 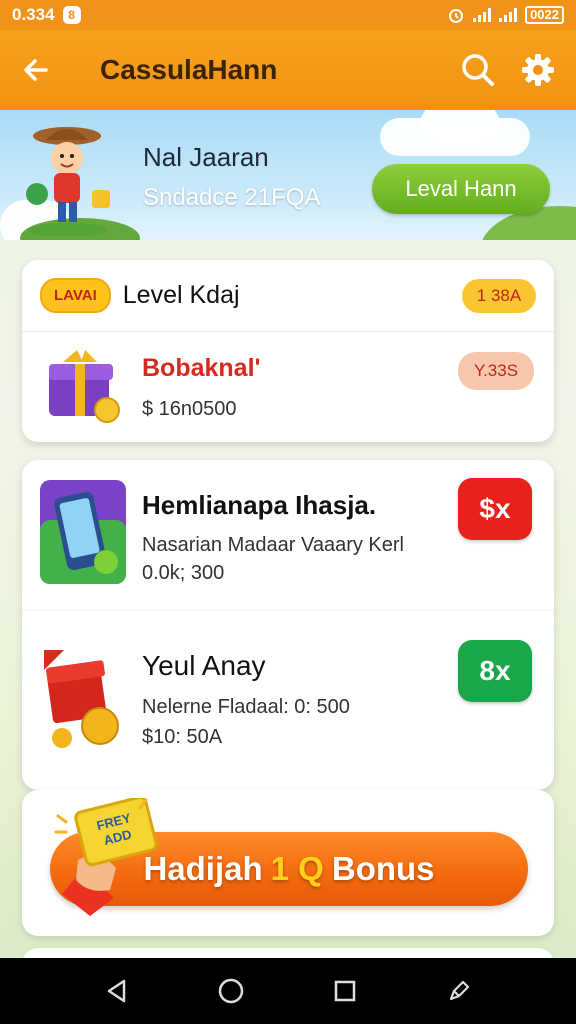 What do you see at coordinates (201, 368) in the screenshot?
I see `reward-title: Bobaknal'` at bounding box center [201, 368].